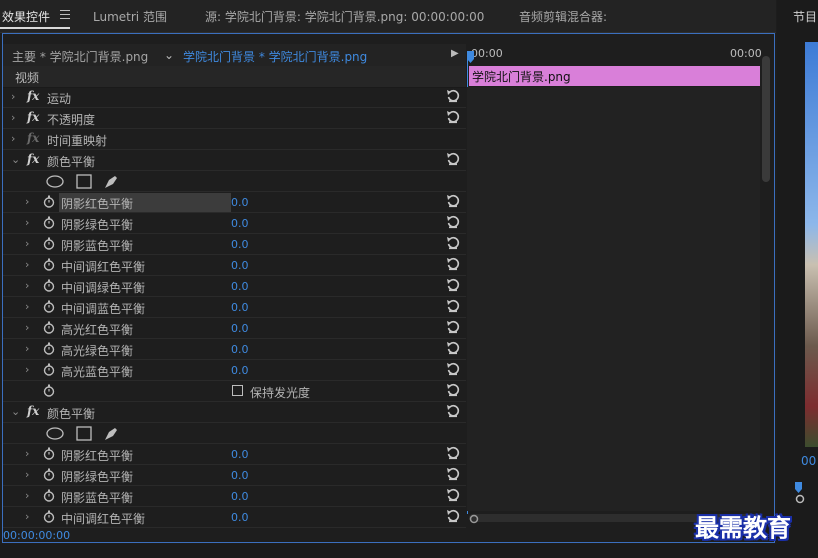 This screenshot has height=558, width=818. I want to click on vertical-scrollbar, so click(766, 119).